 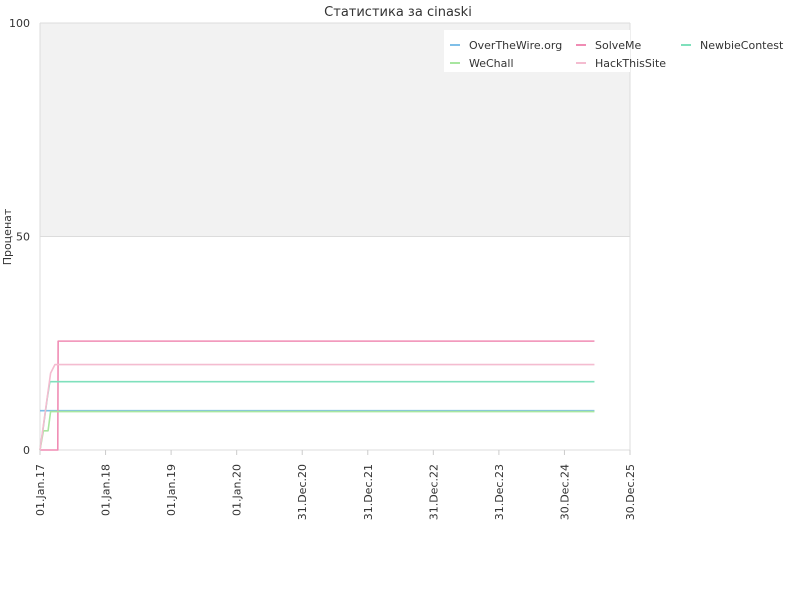 What do you see at coordinates (26, 450) in the screenshot?
I see `y-tick-label: 0` at bounding box center [26, 450].